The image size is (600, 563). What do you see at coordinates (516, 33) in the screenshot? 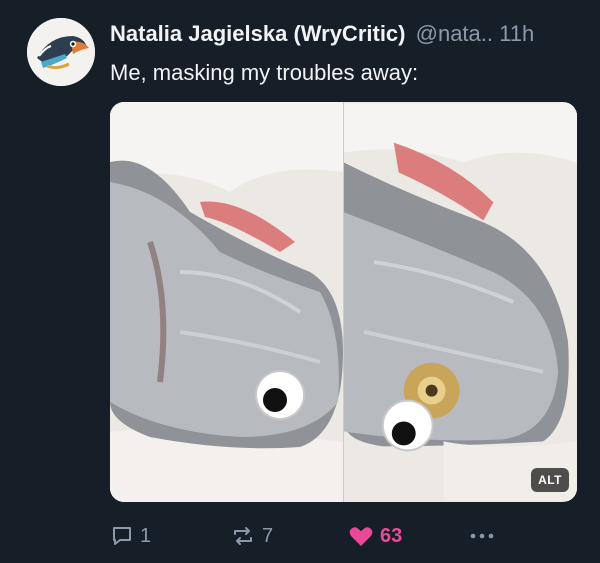
I see `post-timestamp: 11h` at bounding box center [516, 33].